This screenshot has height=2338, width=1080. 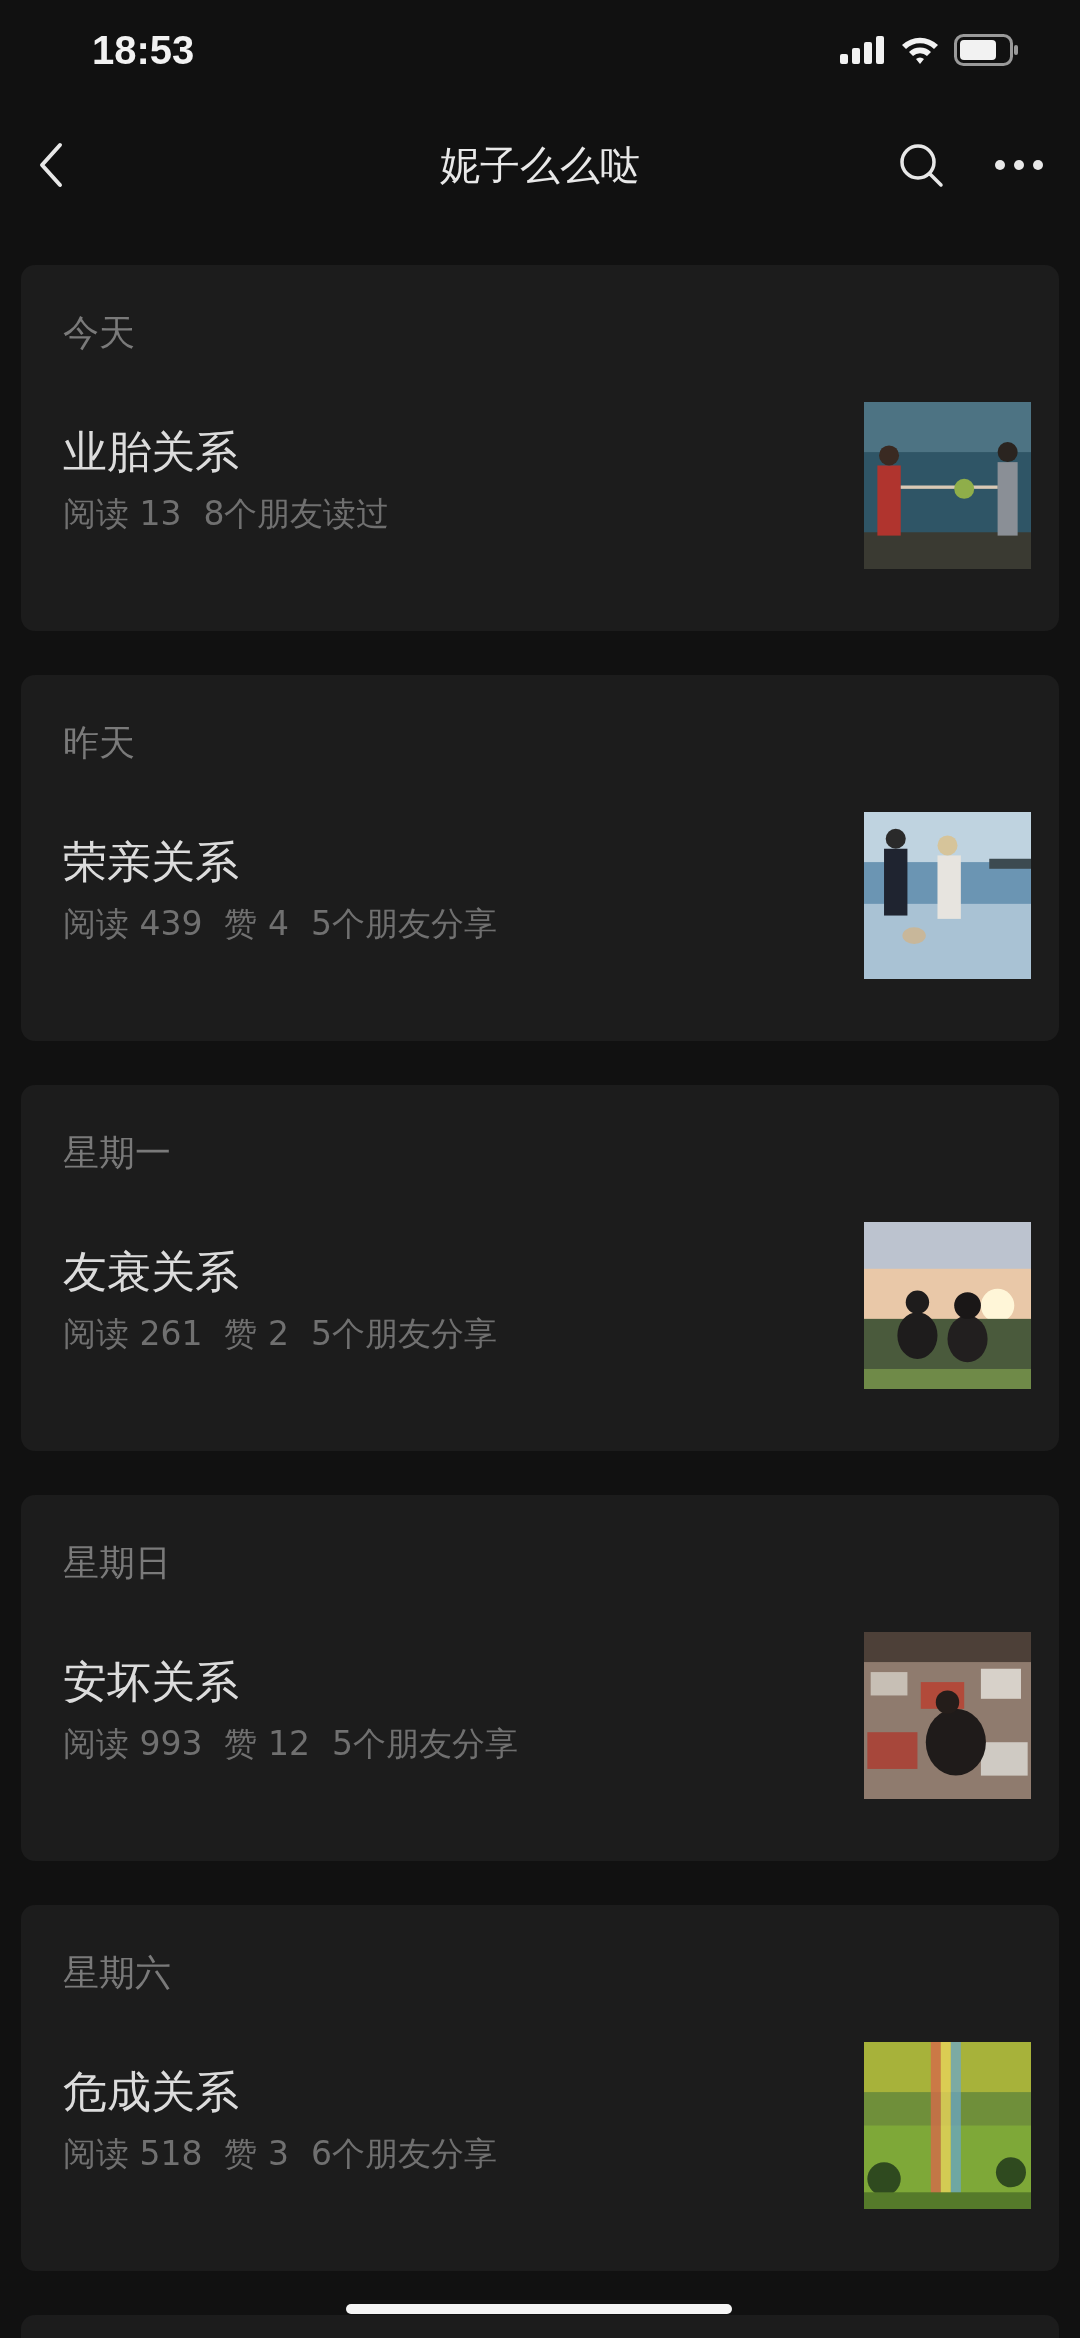 What do you see at coordinates (921, 165) in the screenshot?
I see `search-icon` at bounding box center [921, 165].